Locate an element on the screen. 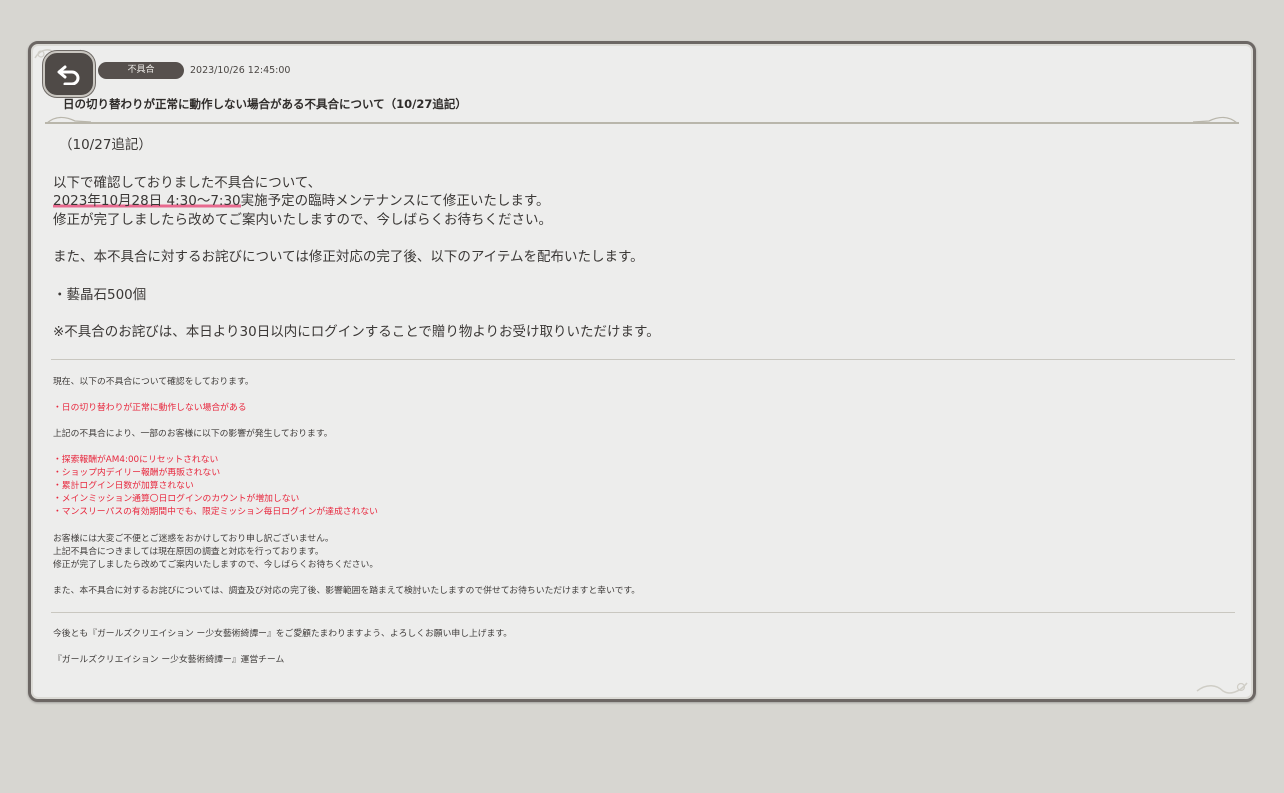 This screenshot has width=1284, height=793. maintenance-text: 実施予定の臨時メンテナンスにて修正いたします。 is located at coordinates (395, 201).